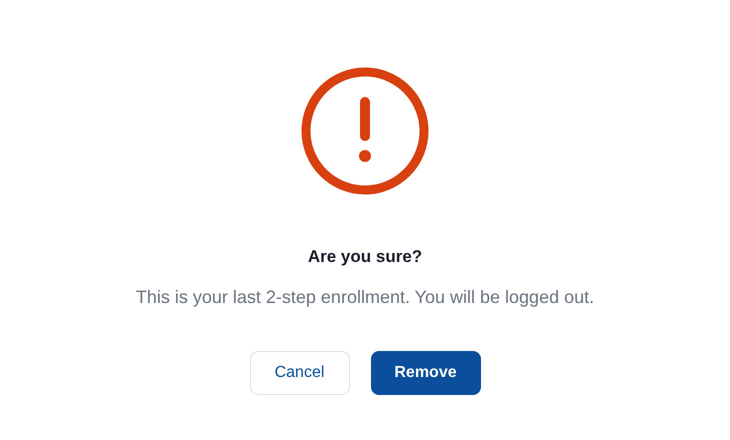 This screenshot has width=730, height=440. Describe the element at coordinates (300, 373) in the screenshot. I see `cancel-button: Cancel` at that location.